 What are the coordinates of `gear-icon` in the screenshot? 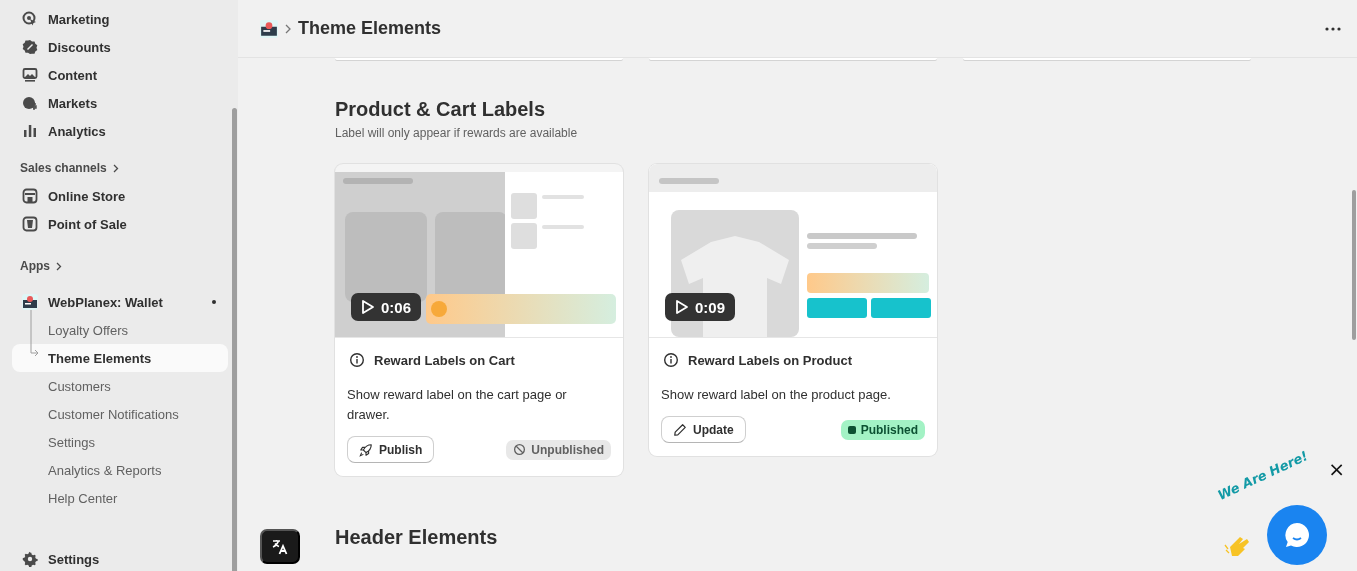 It's located at (30, 559).